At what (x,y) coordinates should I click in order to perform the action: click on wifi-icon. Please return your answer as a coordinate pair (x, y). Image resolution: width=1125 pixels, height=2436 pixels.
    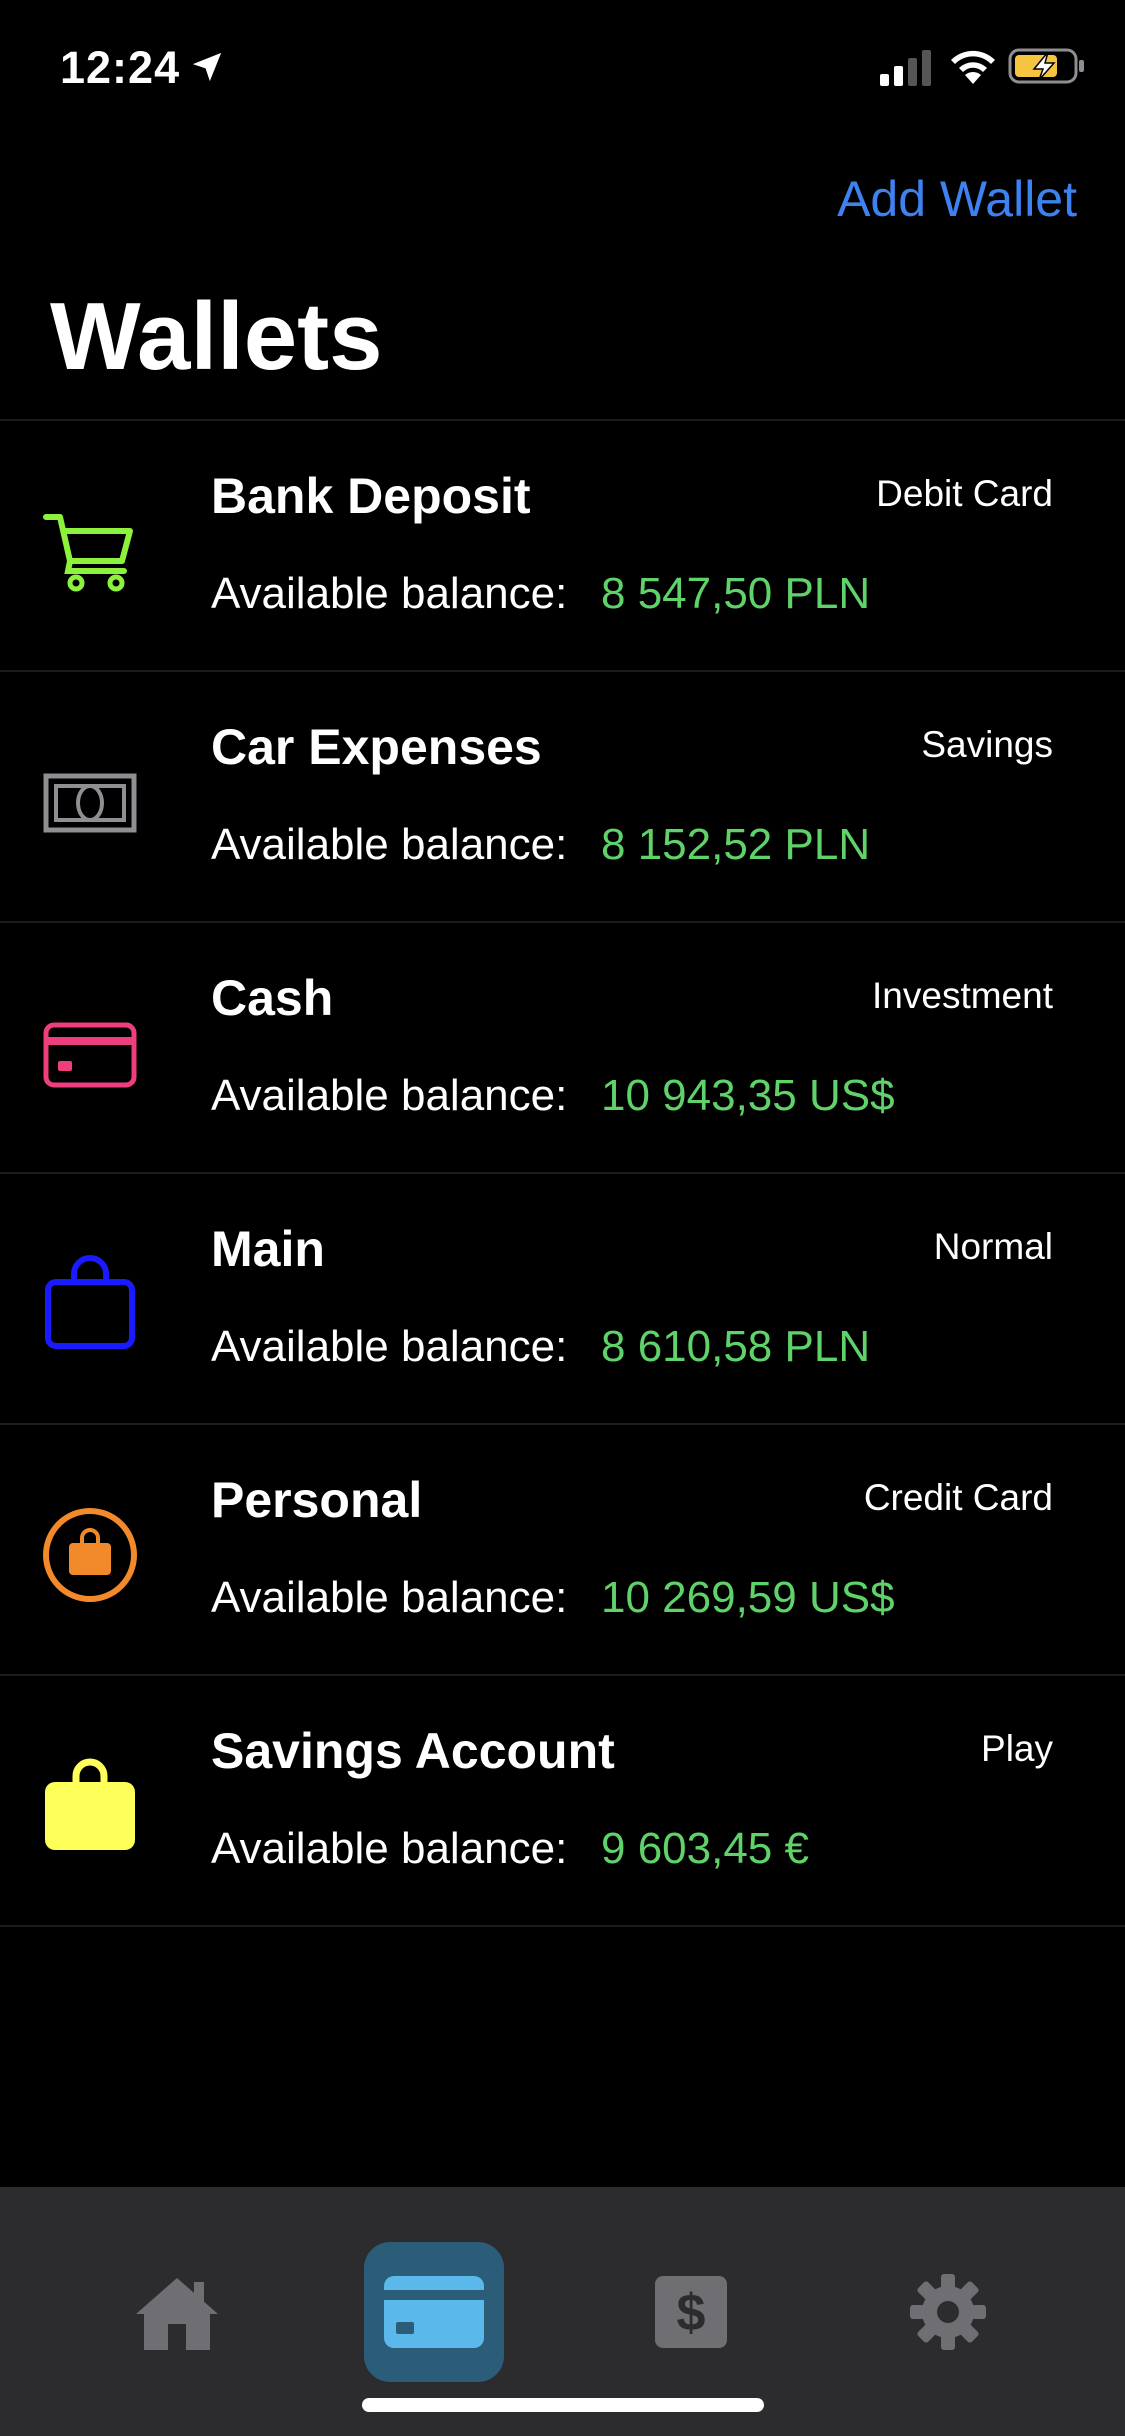
    Looking at the image, I should click on (973, 67).